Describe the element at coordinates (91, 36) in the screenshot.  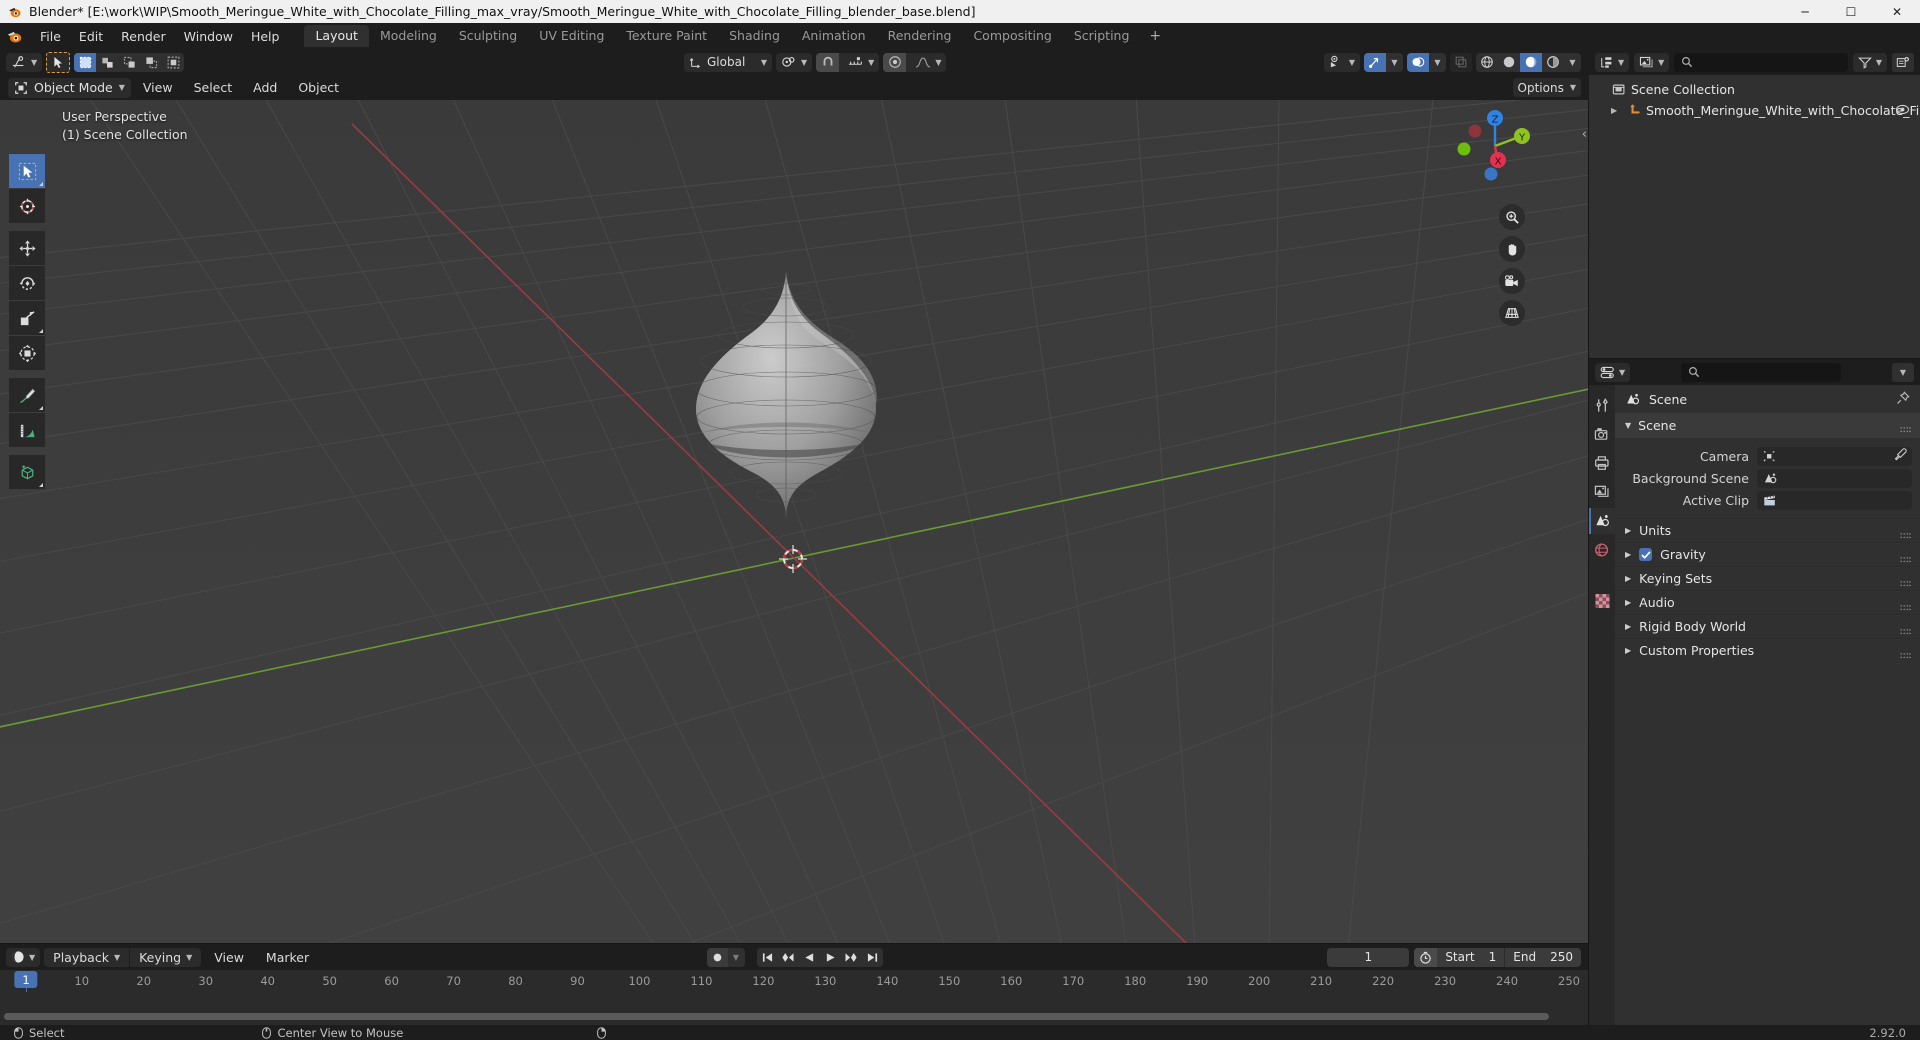
I see `menu-edit: Edit` at that location.